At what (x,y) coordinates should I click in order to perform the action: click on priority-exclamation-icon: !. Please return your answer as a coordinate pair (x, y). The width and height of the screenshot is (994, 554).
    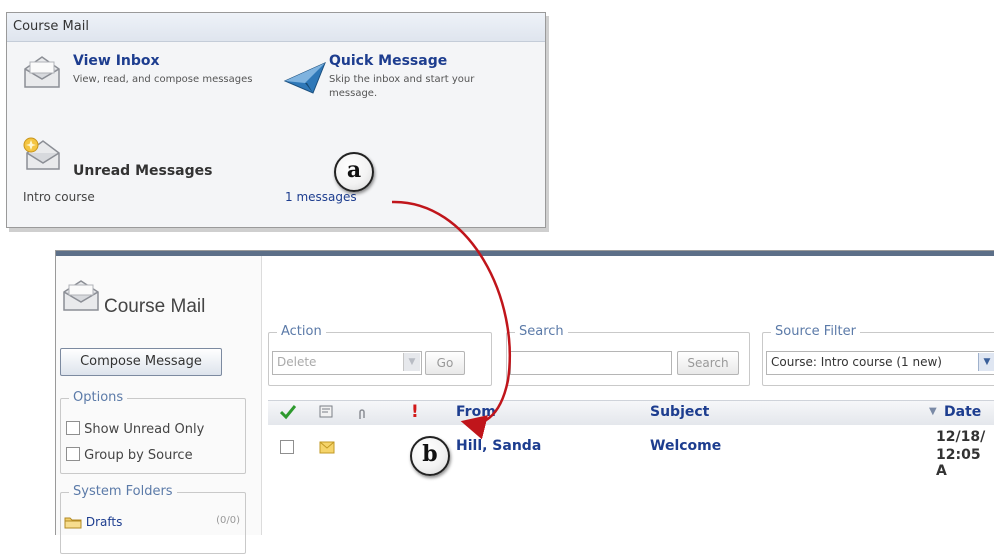
    Looking at the image, I should click on (415, 412).